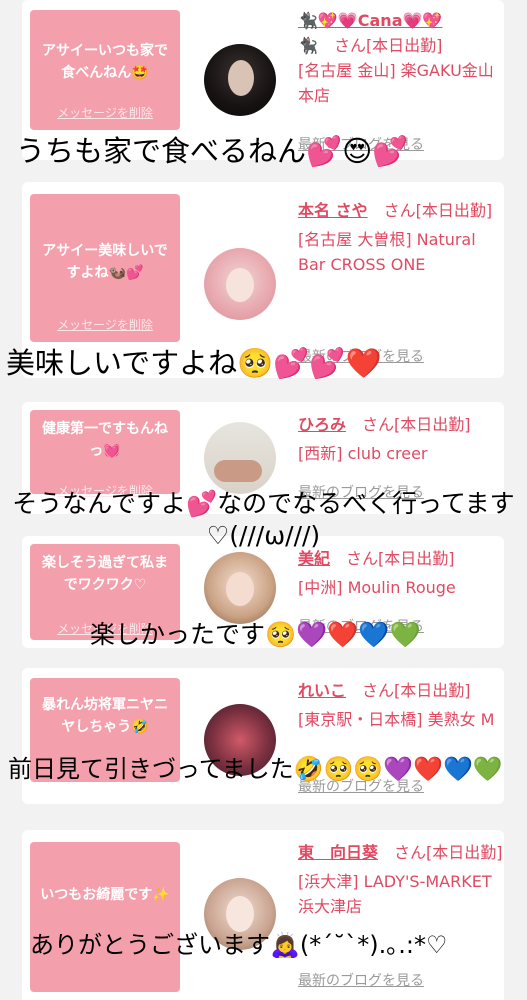 The width and height of the screenshot is (527, 1000). Describe the element at coordinates (370, 20) in the screenshot. I see `profile-name-link: 🐈‍⬛💖💗Cana💗💖` at that location.